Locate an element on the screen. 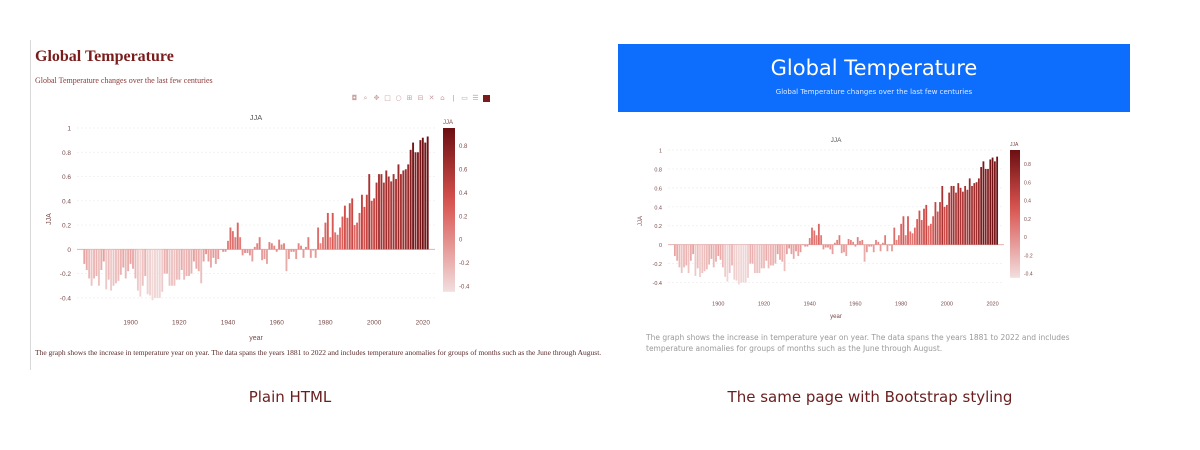  colorbar is located at coordinates (1015, 214).